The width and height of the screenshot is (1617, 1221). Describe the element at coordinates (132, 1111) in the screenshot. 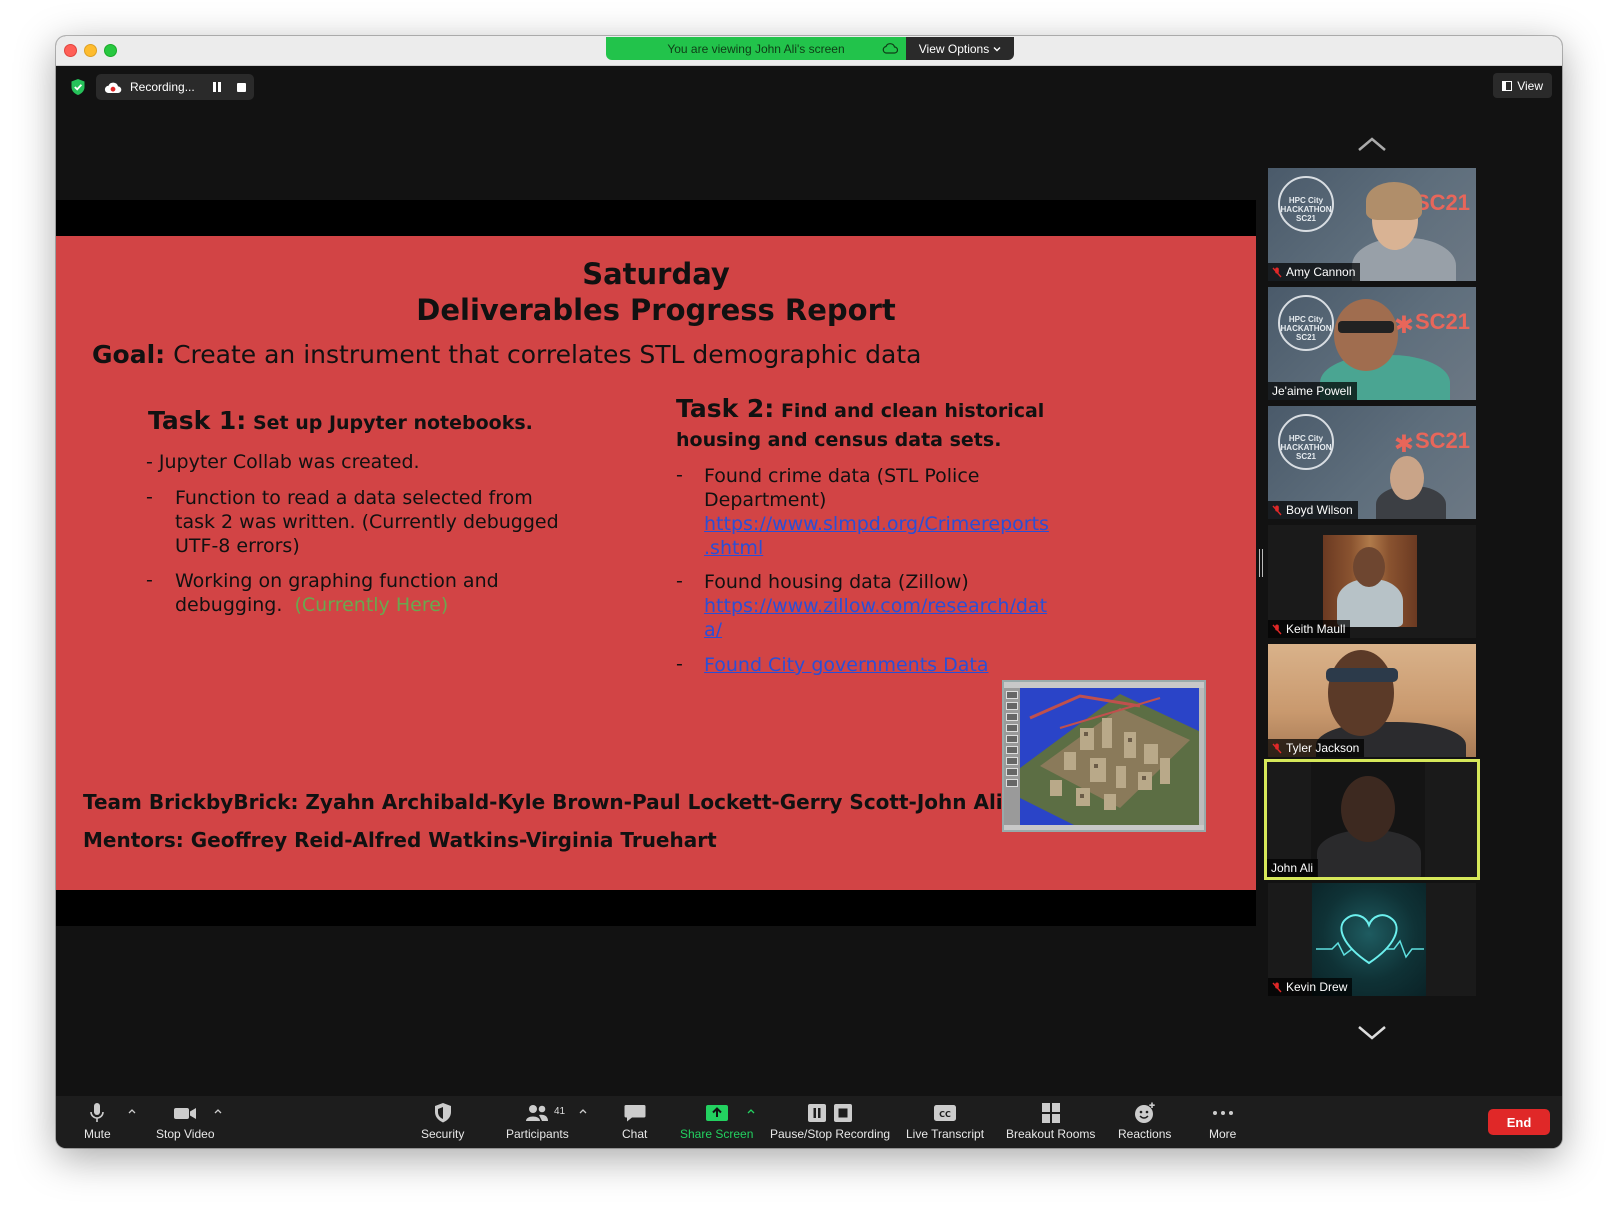

I see `audio-options-caret-icon` at that location.